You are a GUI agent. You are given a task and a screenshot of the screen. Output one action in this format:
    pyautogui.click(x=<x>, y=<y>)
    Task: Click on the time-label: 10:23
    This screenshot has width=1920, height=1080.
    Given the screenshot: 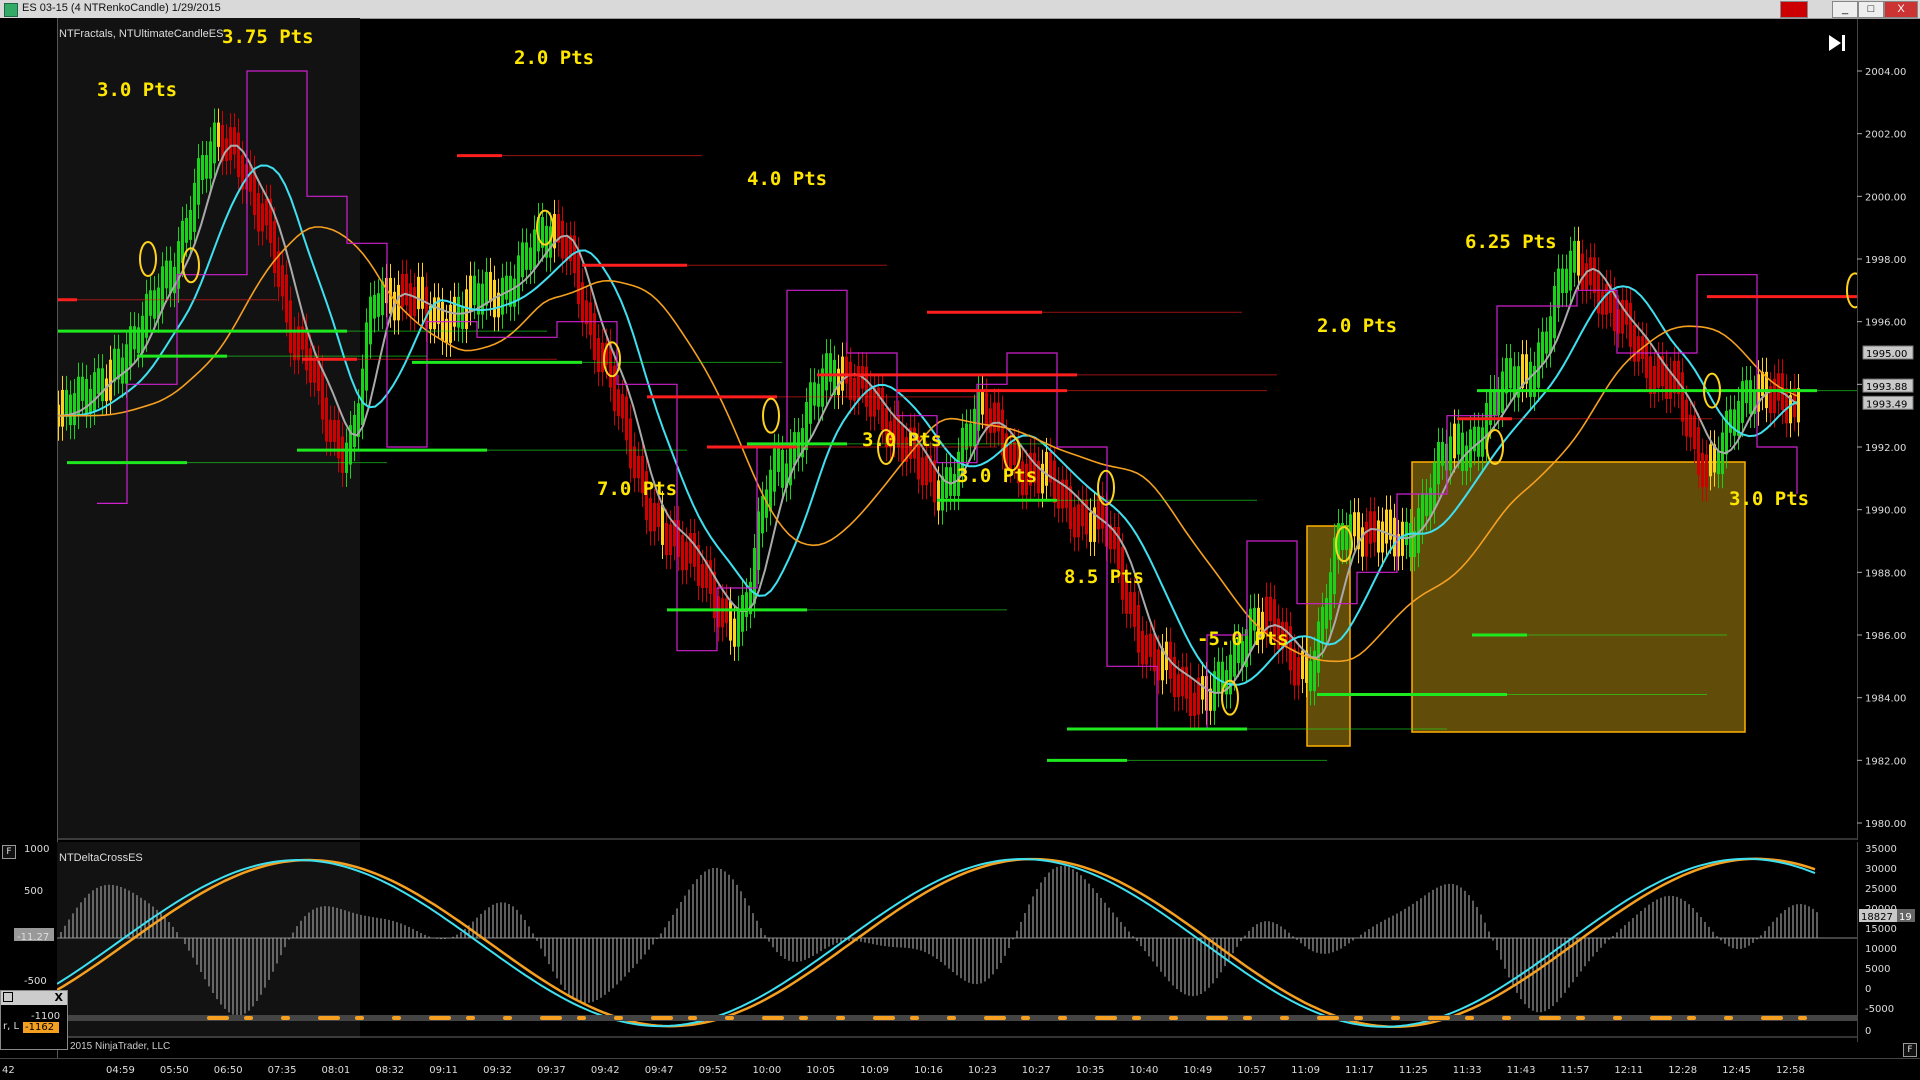 What is the action you would take?
    pyautogui.click(x=982, y=1070)
    